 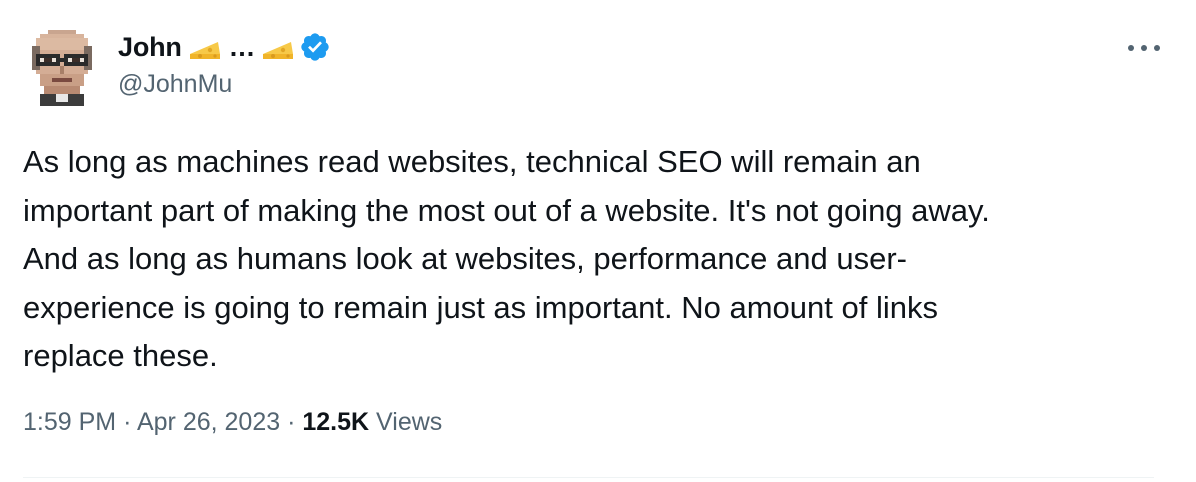 What do you see at coordinates (409, 422) in the screenshot?
I see `views-label: Views` at bounding box center [409, 422].